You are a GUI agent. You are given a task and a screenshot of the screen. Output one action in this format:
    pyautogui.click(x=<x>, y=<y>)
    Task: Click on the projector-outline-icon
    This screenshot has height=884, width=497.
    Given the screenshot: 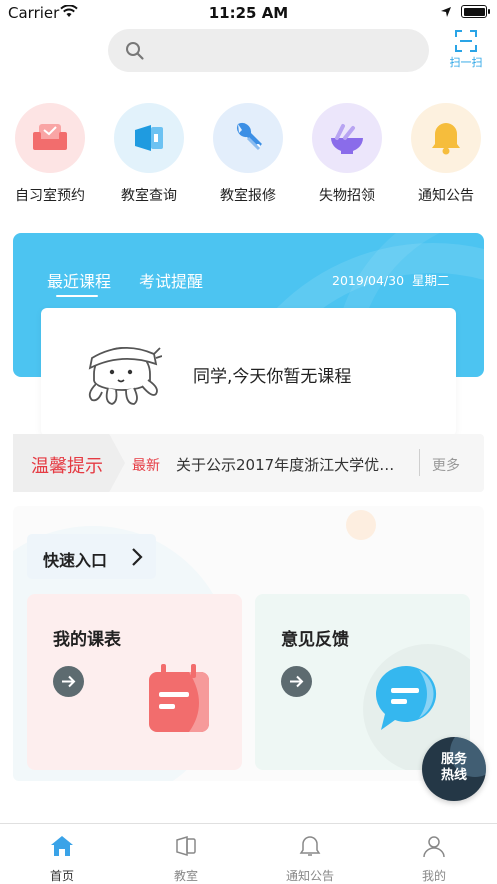 What is the action you would take?
    pyautogui.click(x=186, y=846)
    